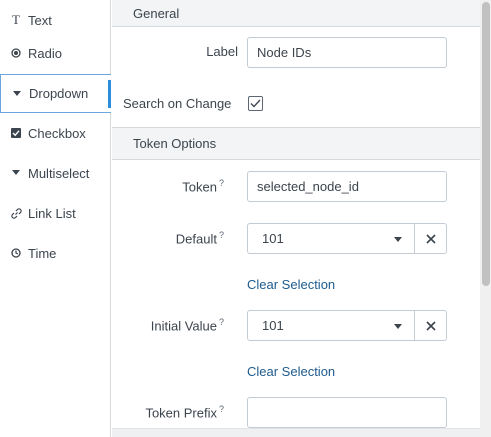 This screenshot has width=491, height=437. What do you see at coordinates (296, 432) in the screenshot?
I see `horizontal-scrollbar` at bounding box center [296, 432].